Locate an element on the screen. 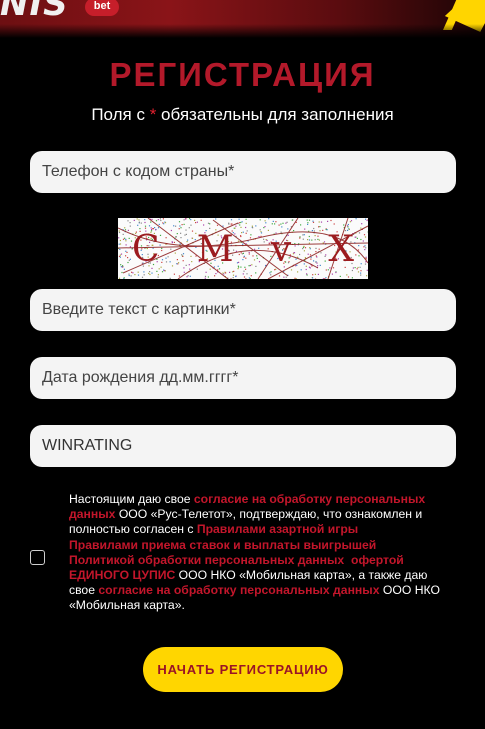  required-note: Поля с * обязательны для заполнения is located at coordinates (242, 115).